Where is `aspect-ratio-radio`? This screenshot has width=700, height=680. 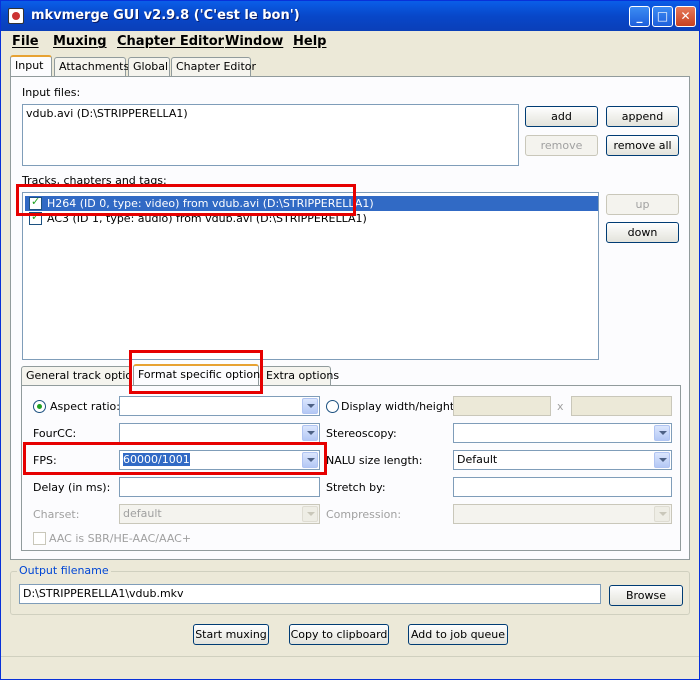
aspect-ratio-radio is located at coordinates (39, 406).